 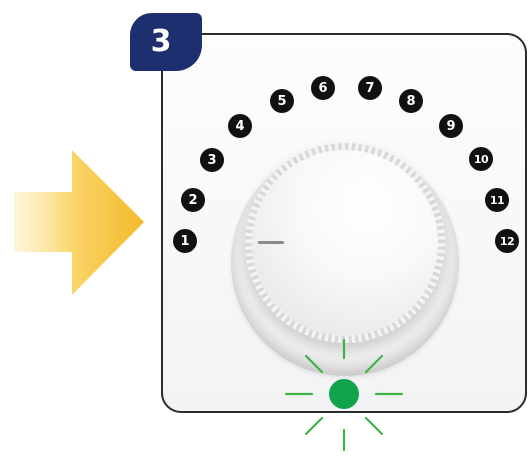 I want to click on right-arrow-icon, so click(x=79, y=222).